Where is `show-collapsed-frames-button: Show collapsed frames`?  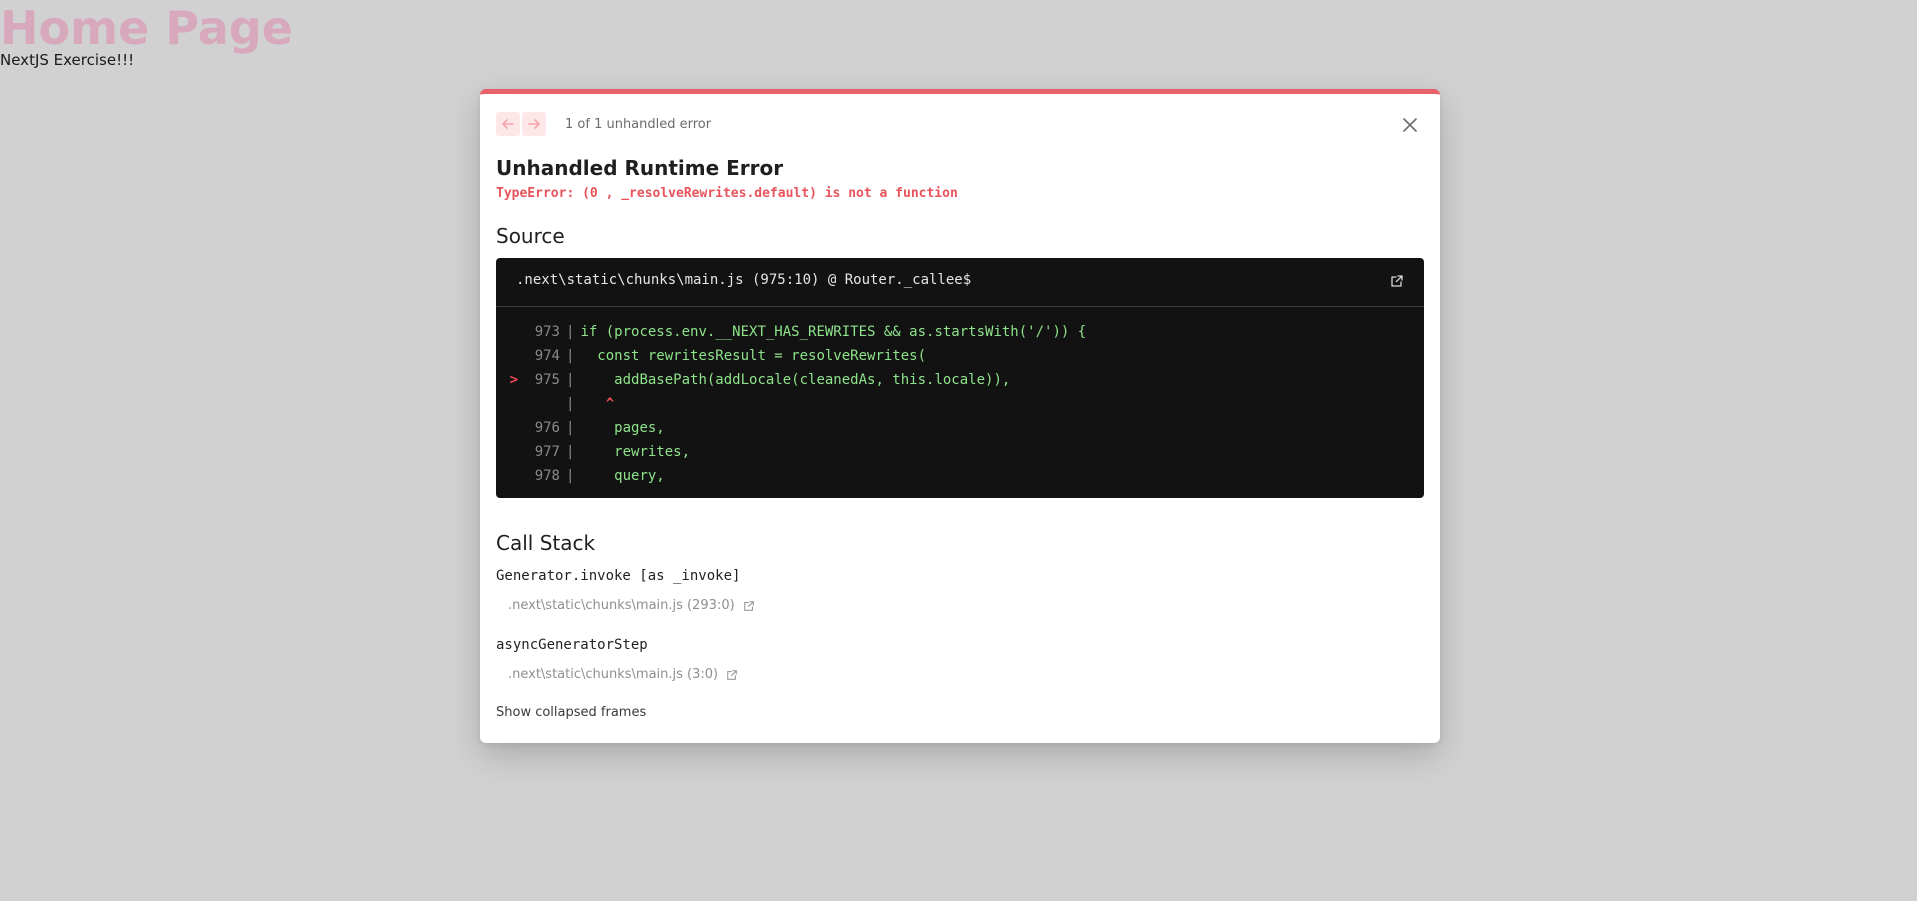
show-collapsed-frames-button: Show collapsed frames is located at coordinates (571, 712).